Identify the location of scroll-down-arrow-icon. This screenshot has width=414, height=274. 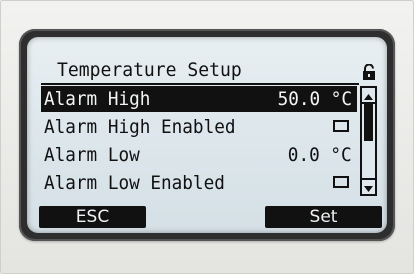
(368, 186).